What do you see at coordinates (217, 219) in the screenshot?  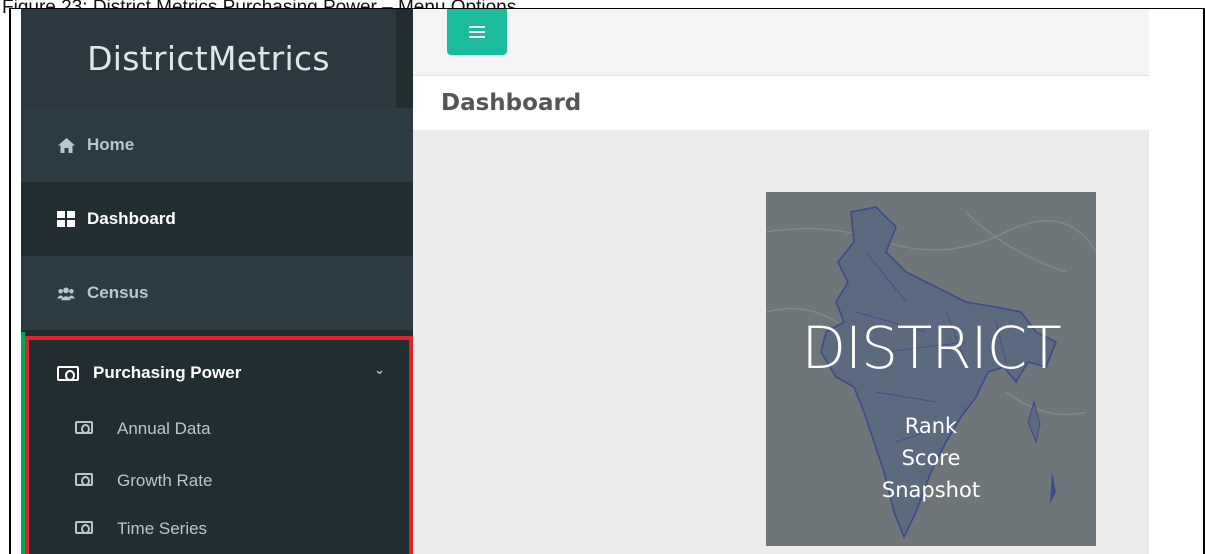 I see `sidebar-item-dashboard: Dashboard` at bounding box center [217, 219].